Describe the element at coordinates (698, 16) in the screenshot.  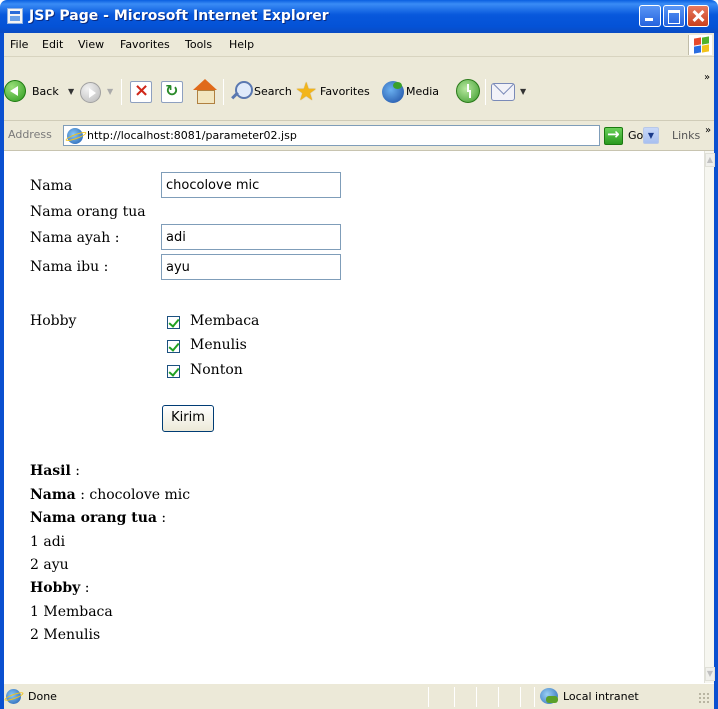
I see `close-button` at that location.